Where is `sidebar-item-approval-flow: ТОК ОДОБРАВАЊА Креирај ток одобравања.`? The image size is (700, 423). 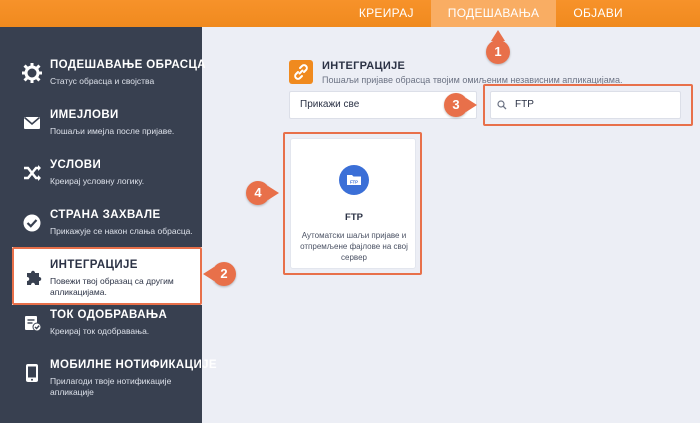
sidebar-item-approval-flow: ТОК ОДОБРАВАЊА Креирај ток одобравања. is located at coordinates (101, 324).